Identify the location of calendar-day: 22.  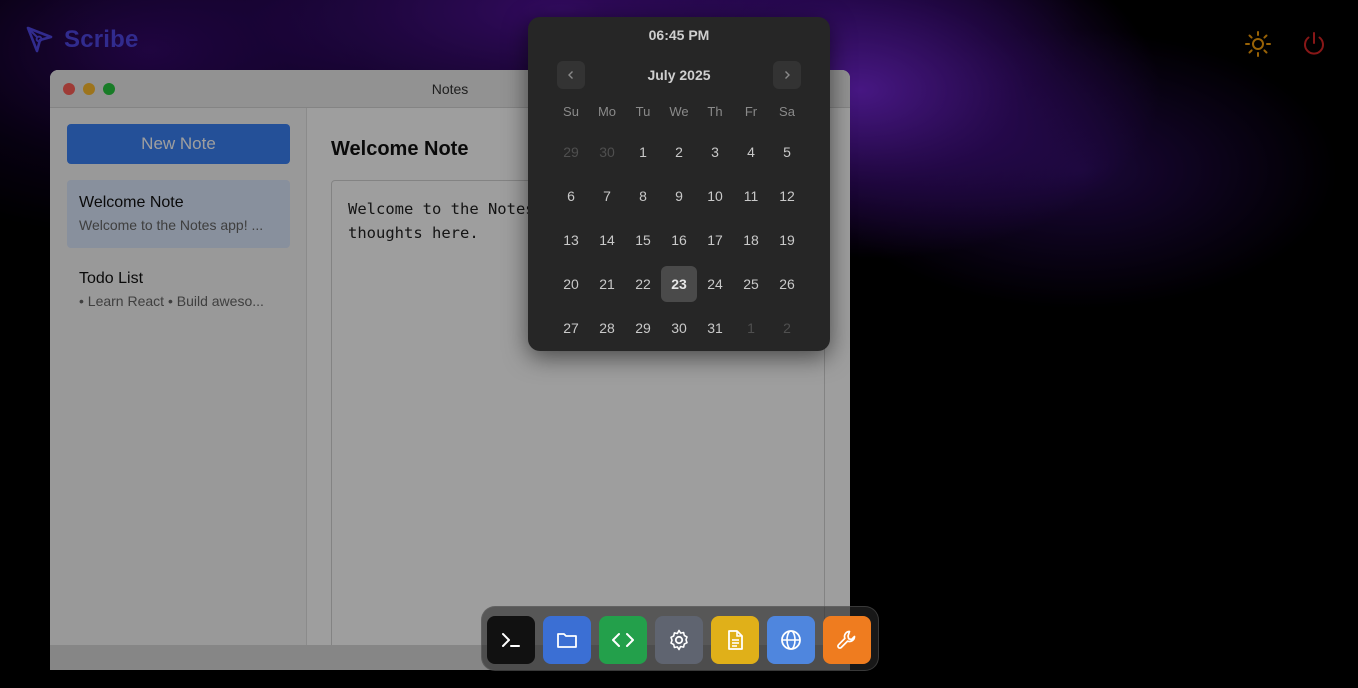
(643, 284).